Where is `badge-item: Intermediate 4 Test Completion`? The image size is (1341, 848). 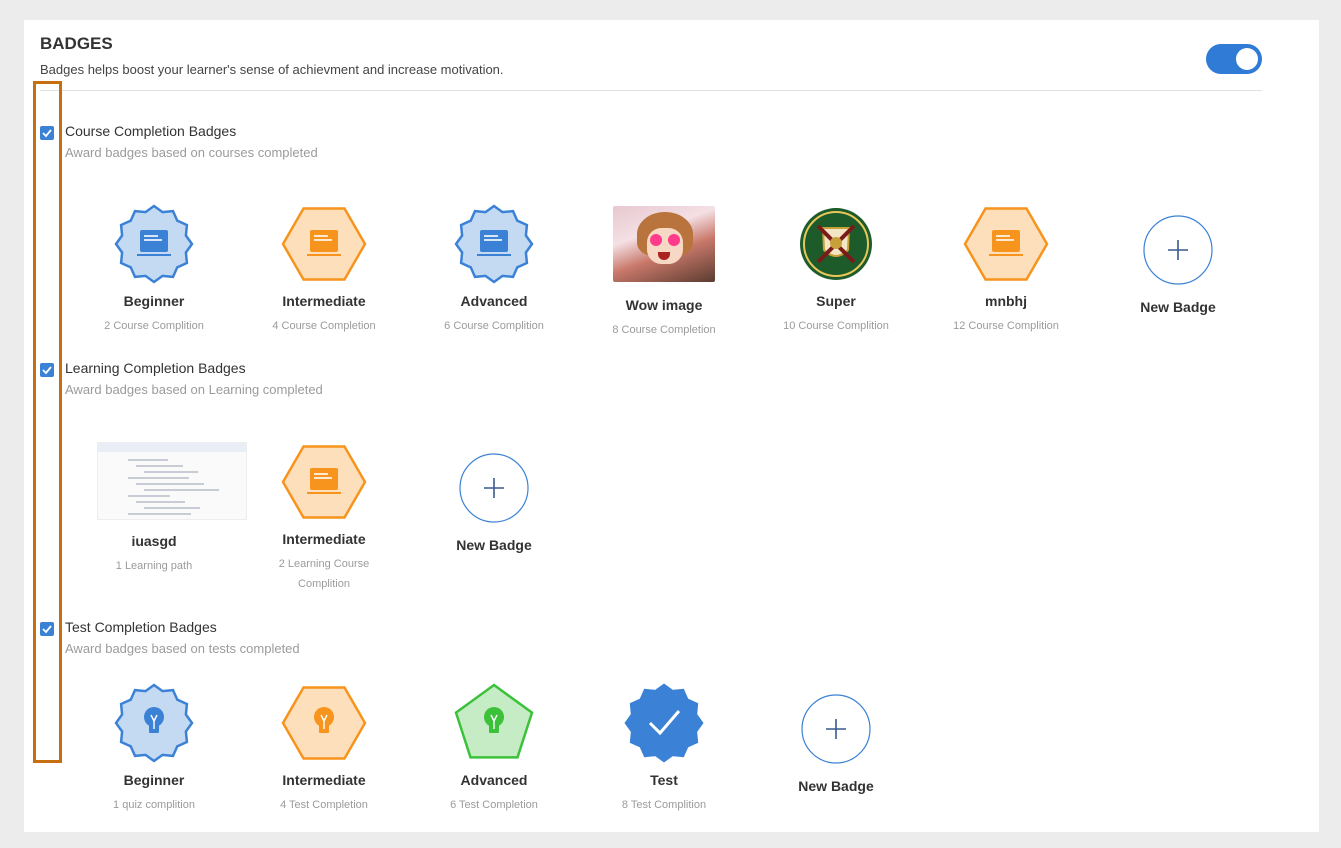
badge-item: Intermediate 4 Test Completion is located at coordinates (324, 748).